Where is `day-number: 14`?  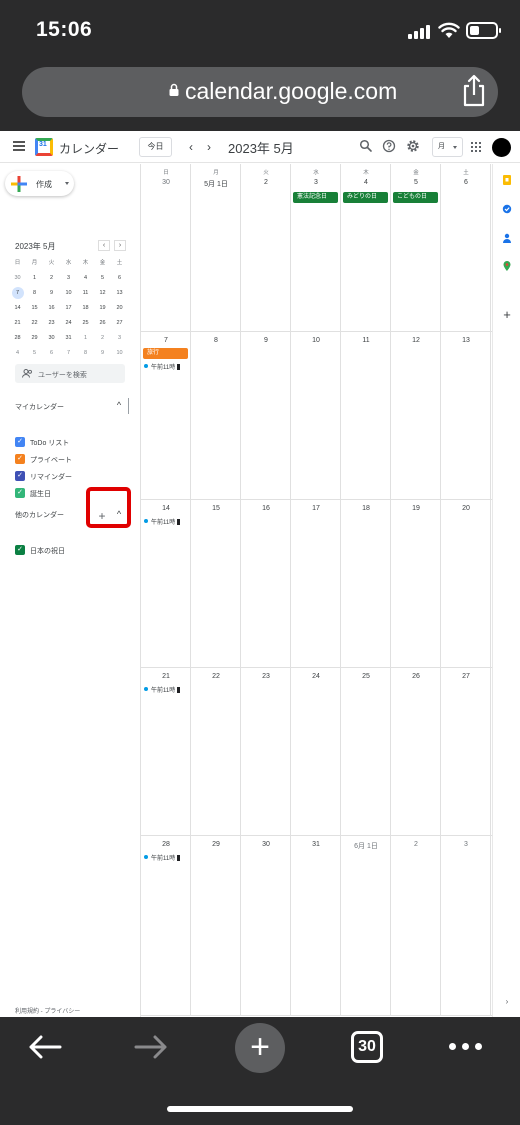
day-number: 14 is located at coordinates (166, 508).